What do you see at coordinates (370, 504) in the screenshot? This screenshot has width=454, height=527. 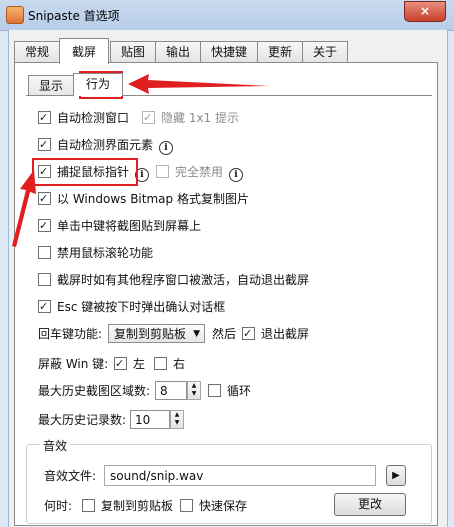 I see `change-sound-button: 更改` at bounding box center [370, 504].